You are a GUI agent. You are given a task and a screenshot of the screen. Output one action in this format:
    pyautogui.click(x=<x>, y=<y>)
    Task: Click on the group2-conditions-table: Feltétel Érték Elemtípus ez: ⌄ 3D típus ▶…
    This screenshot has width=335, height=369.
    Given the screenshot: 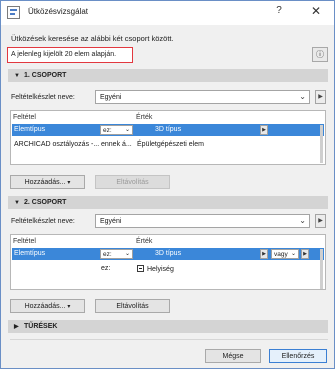 What is the action you would take?
    pyautogui.click(x=168, y=262)
    